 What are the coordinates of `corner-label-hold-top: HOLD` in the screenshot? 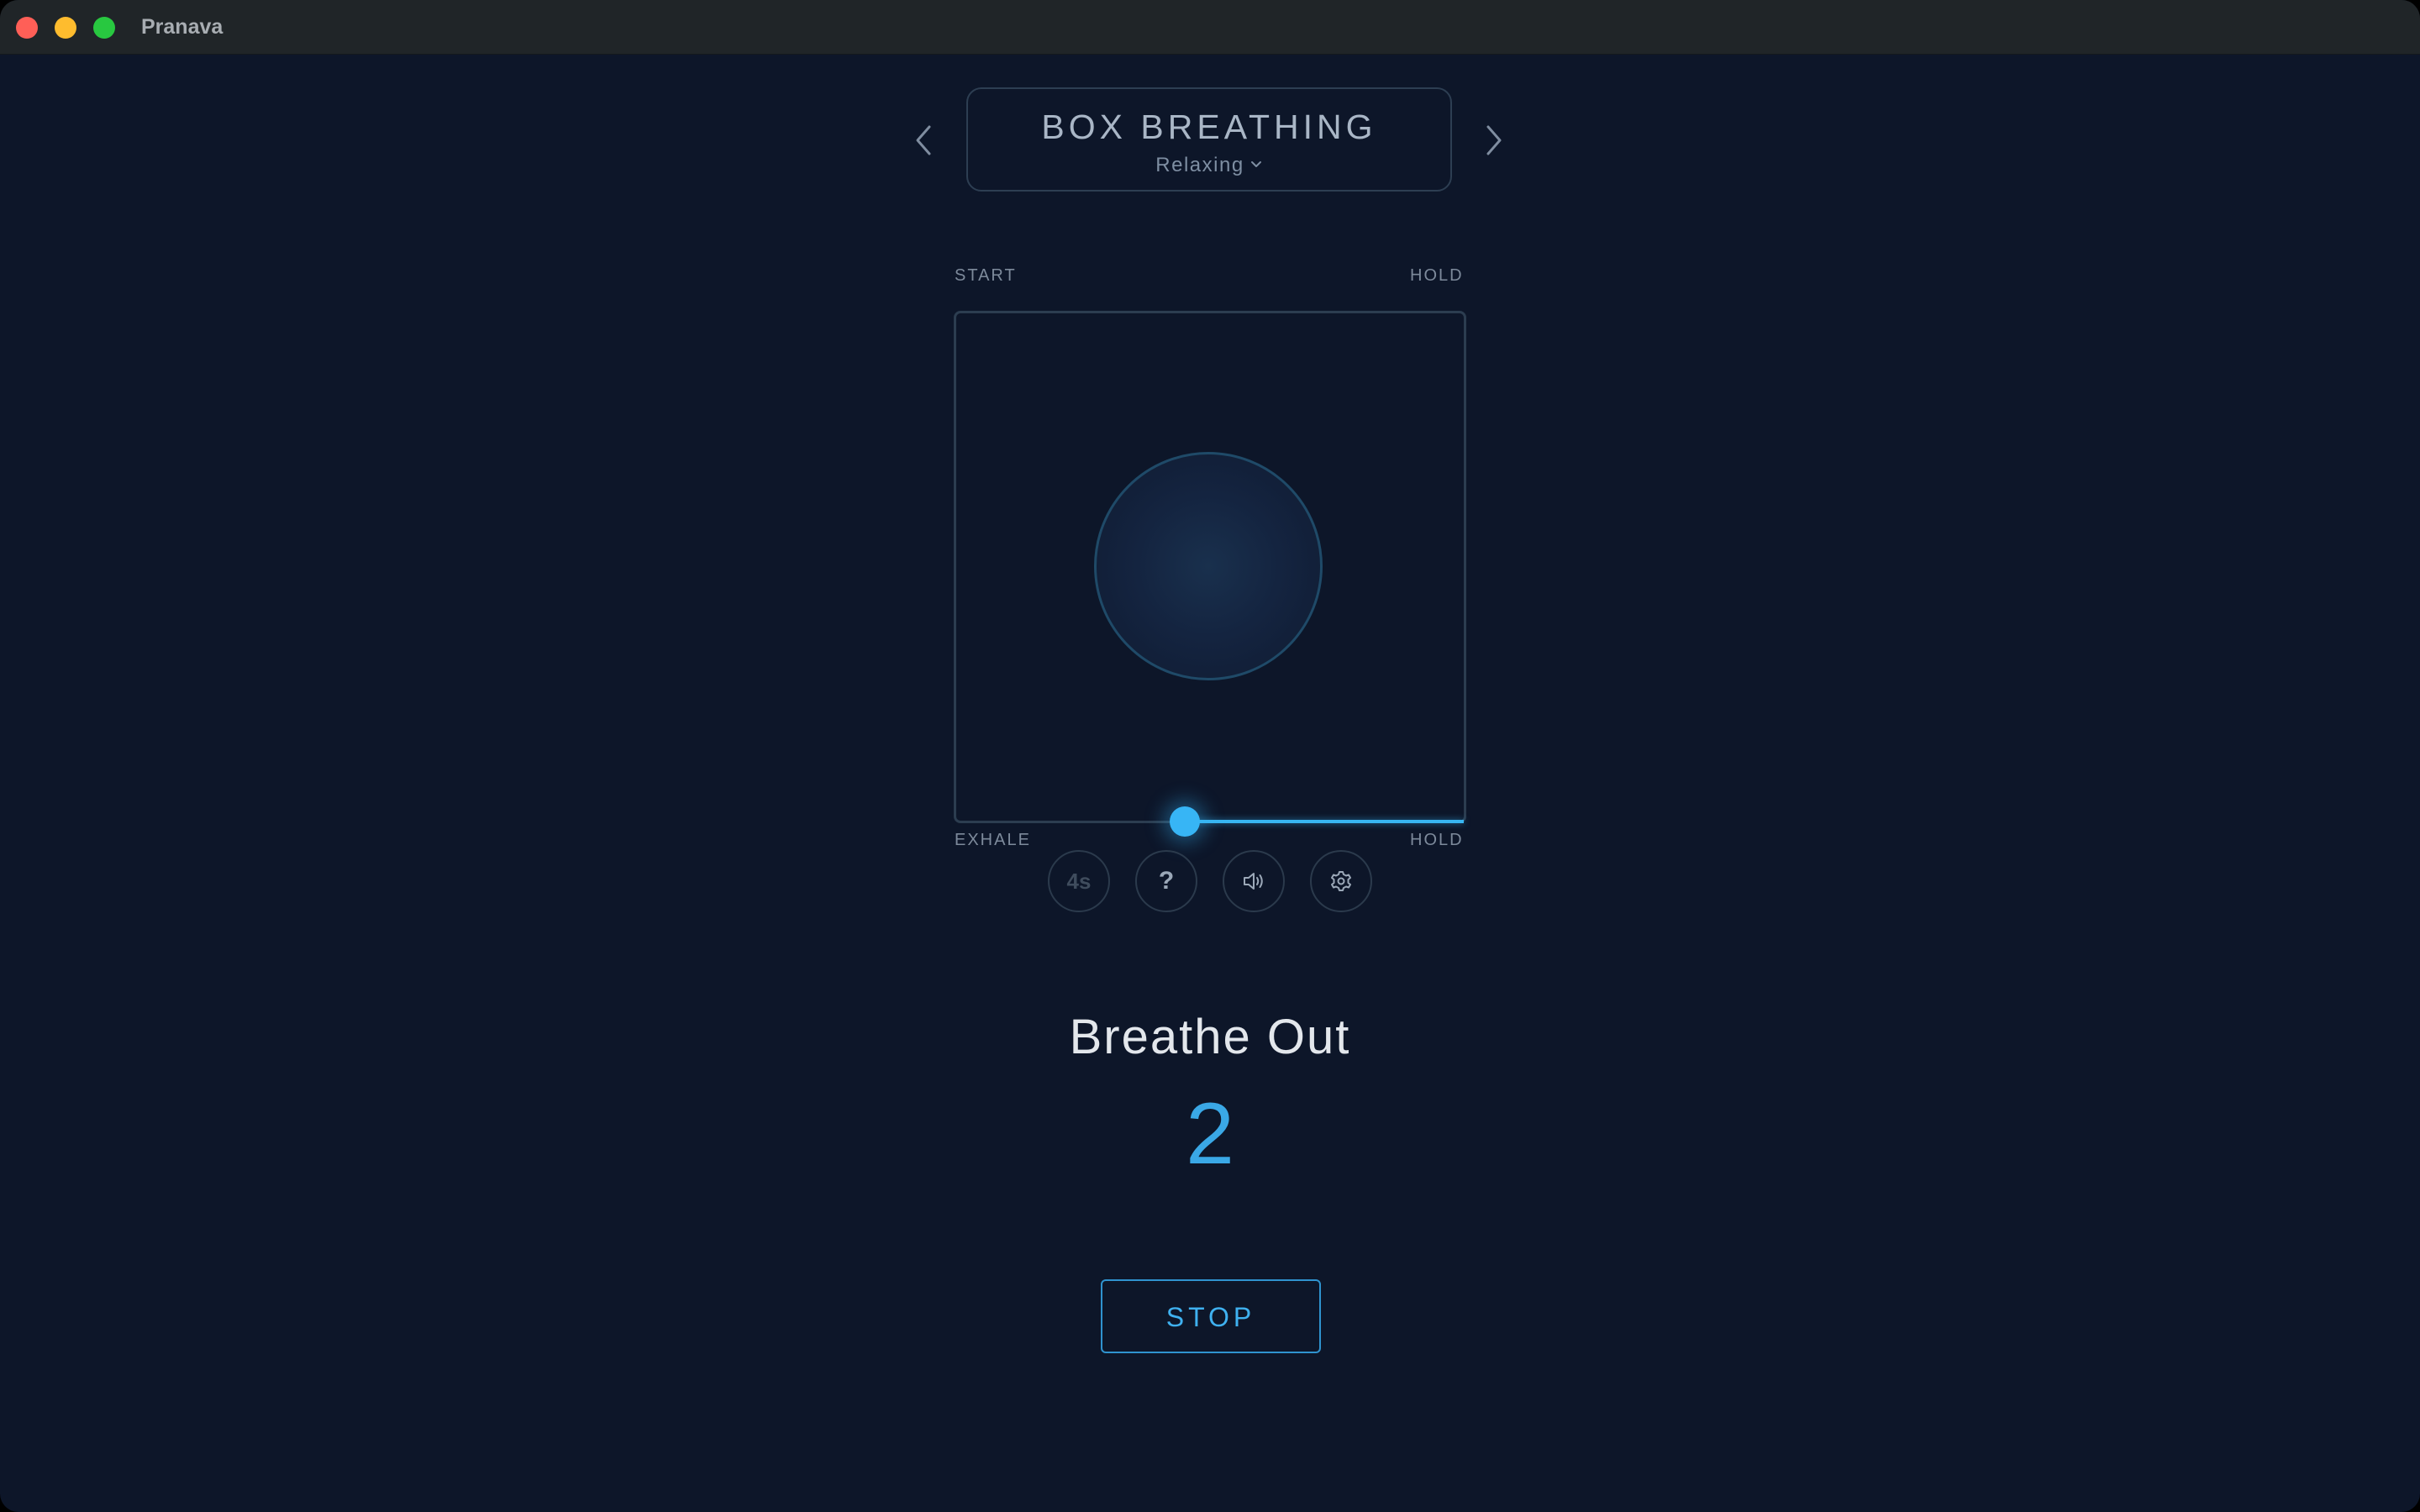 It's located at (1437, 275).